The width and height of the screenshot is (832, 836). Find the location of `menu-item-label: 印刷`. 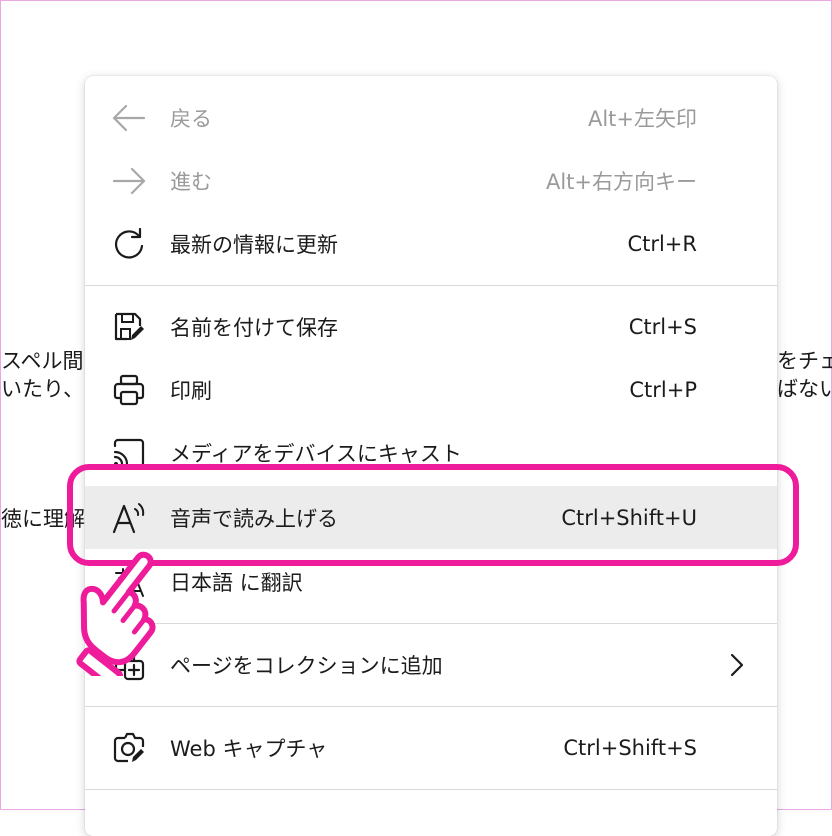

menu-item-label: 印刷 is located at coordinates (191, 390).